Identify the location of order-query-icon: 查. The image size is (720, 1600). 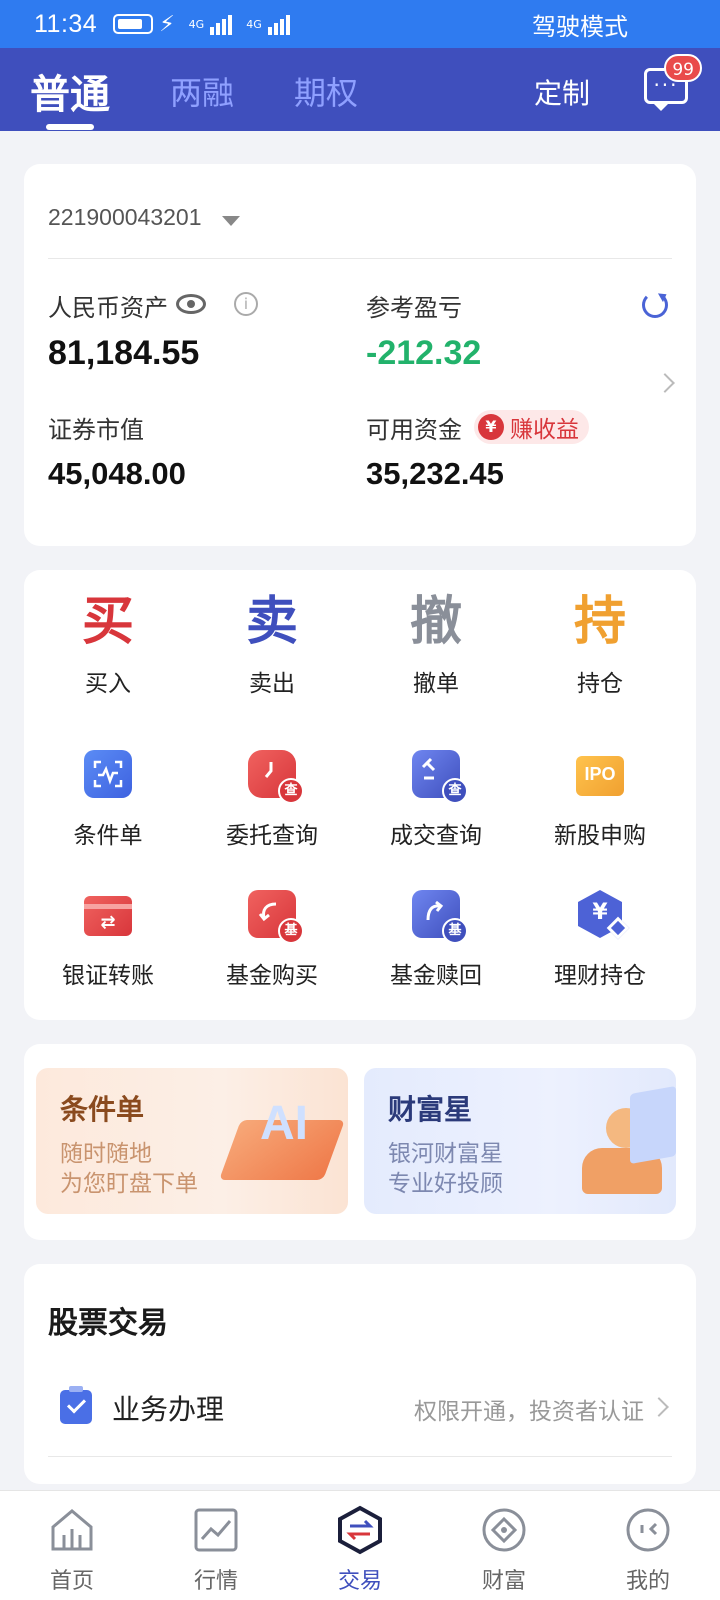
(275, 776).